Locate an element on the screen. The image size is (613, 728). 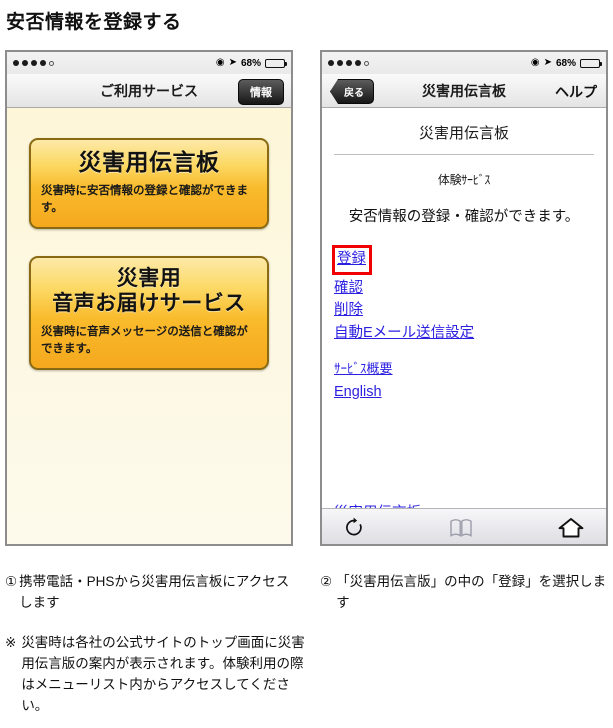
nav-bar-one: ご利用サービス 情報 is located at coordinates (149, 91).